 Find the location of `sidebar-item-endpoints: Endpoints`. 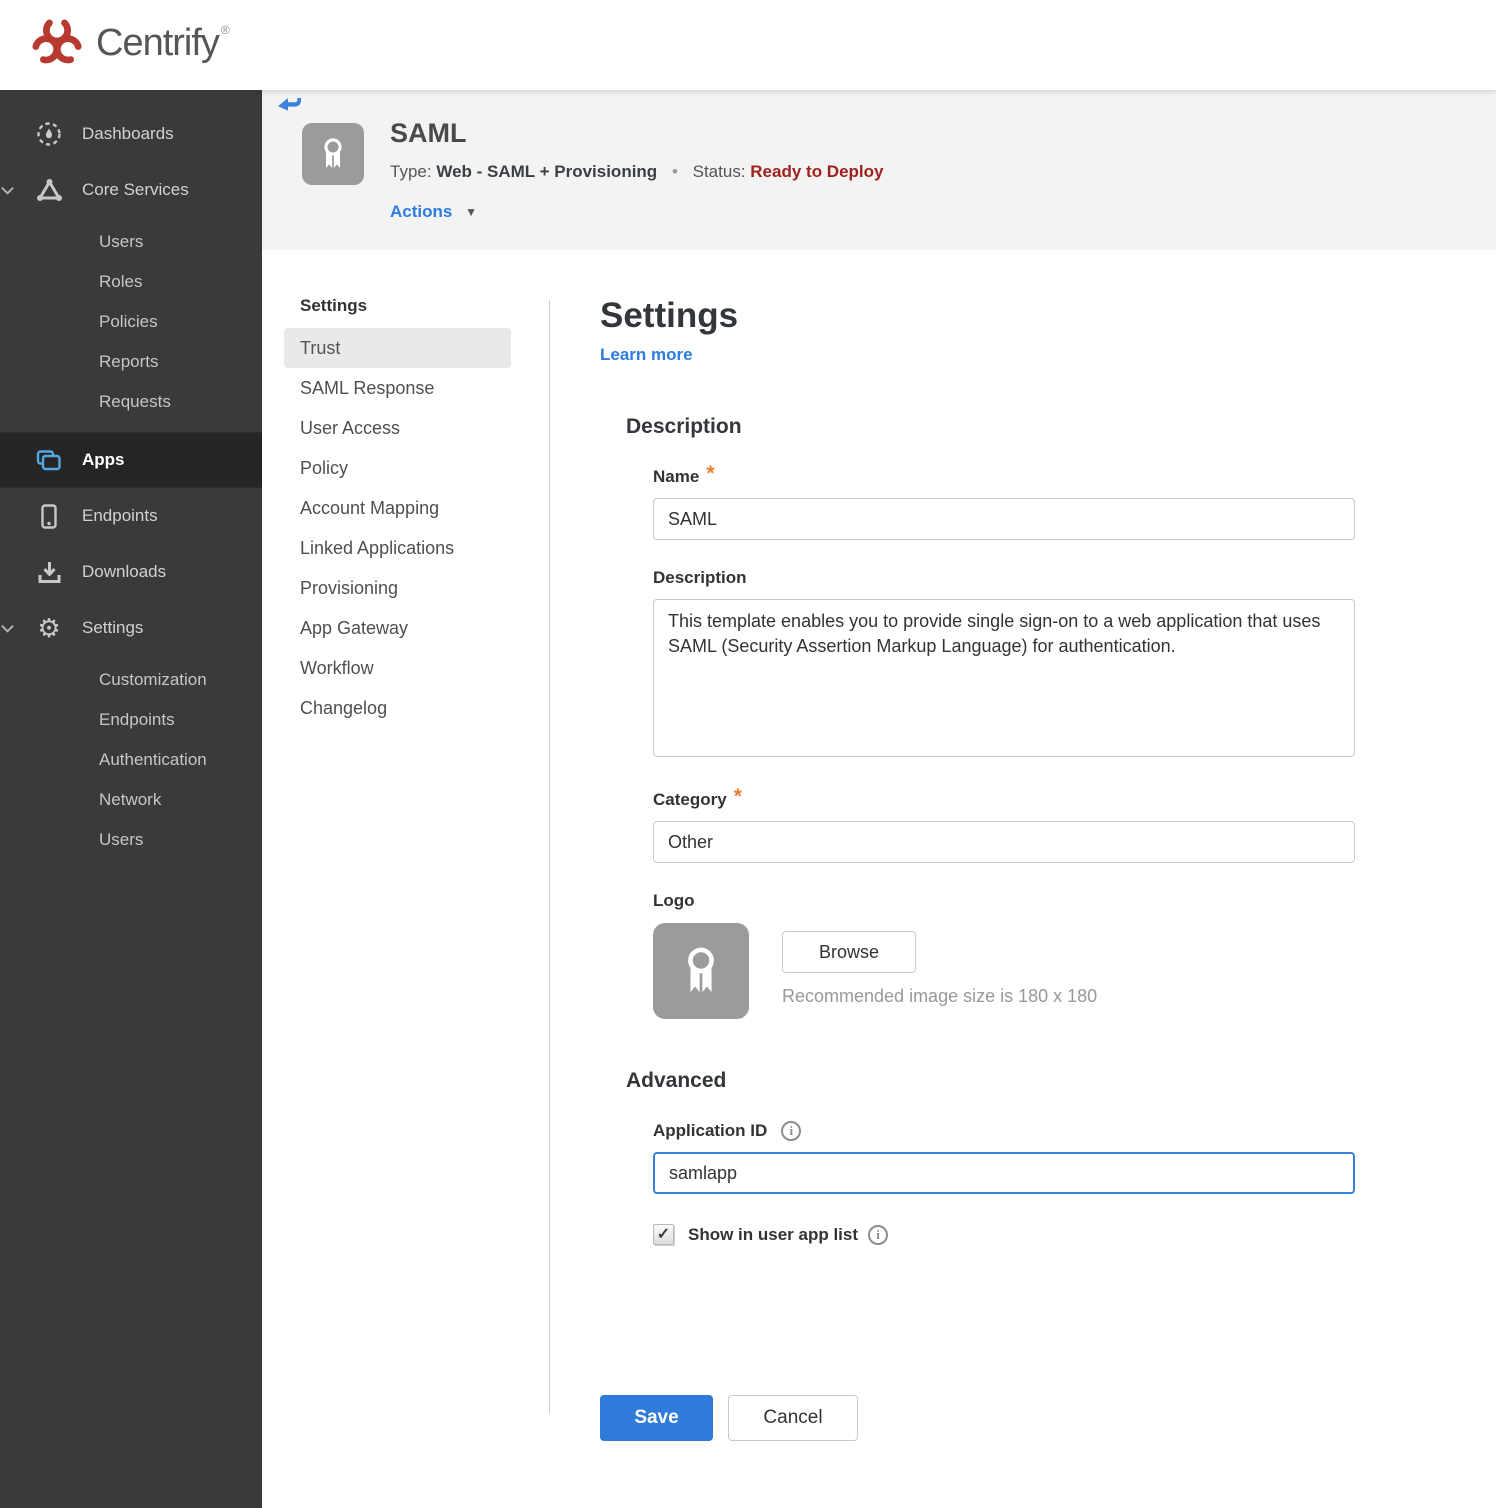

sidebar-item-endpoints: Endpoints is located at coordinates (131, 516).